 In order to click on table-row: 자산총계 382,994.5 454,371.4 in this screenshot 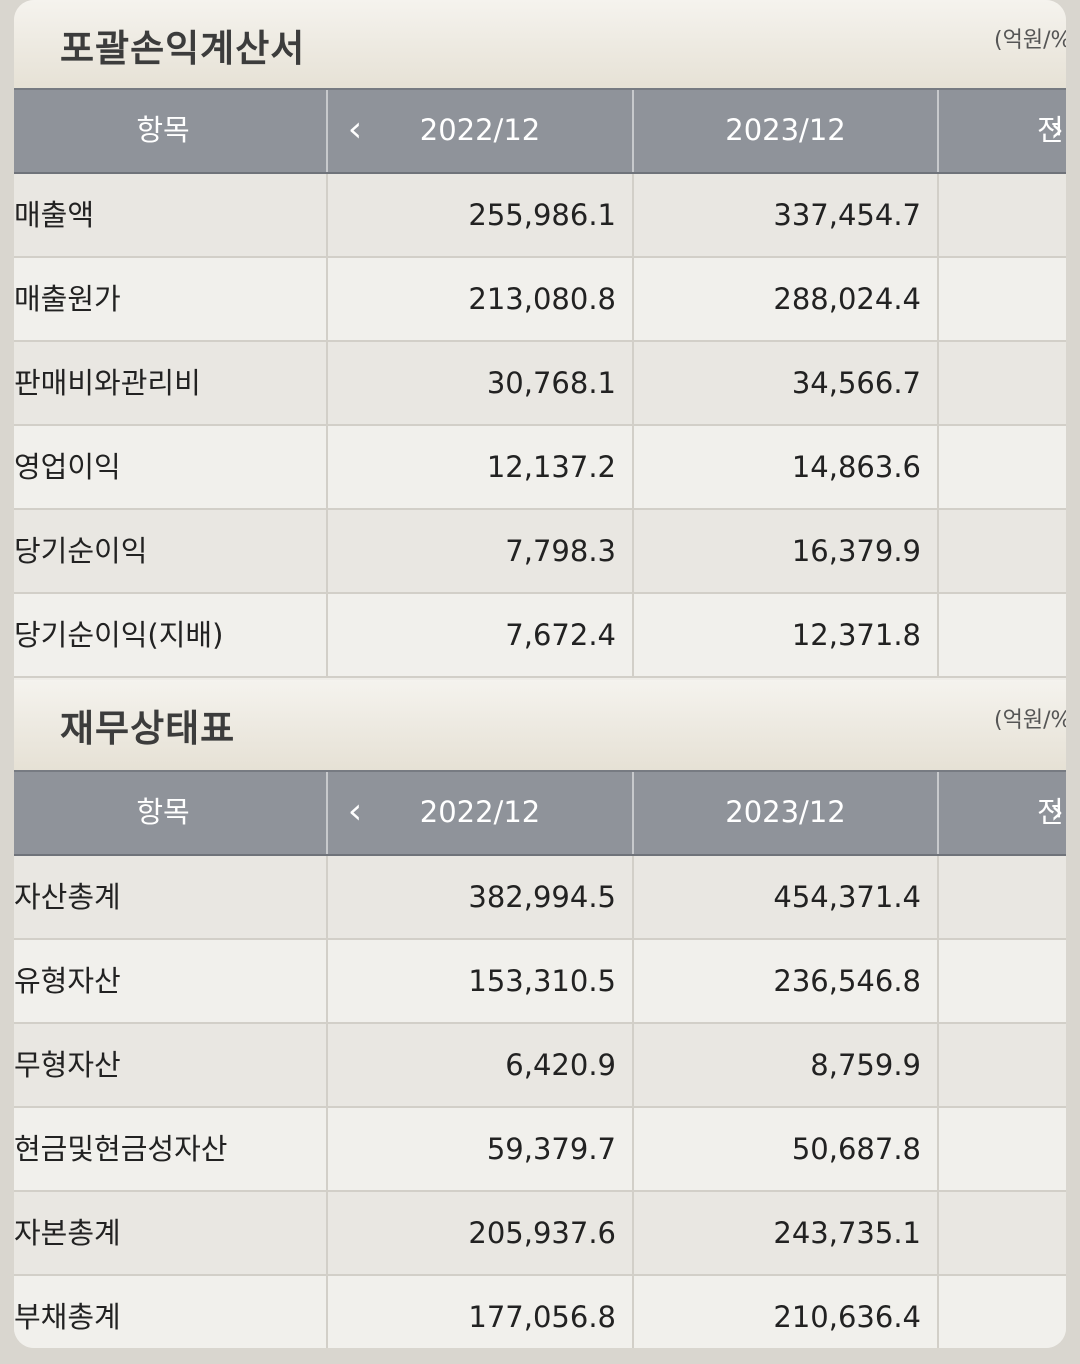, I will do `click(540, 898)`.